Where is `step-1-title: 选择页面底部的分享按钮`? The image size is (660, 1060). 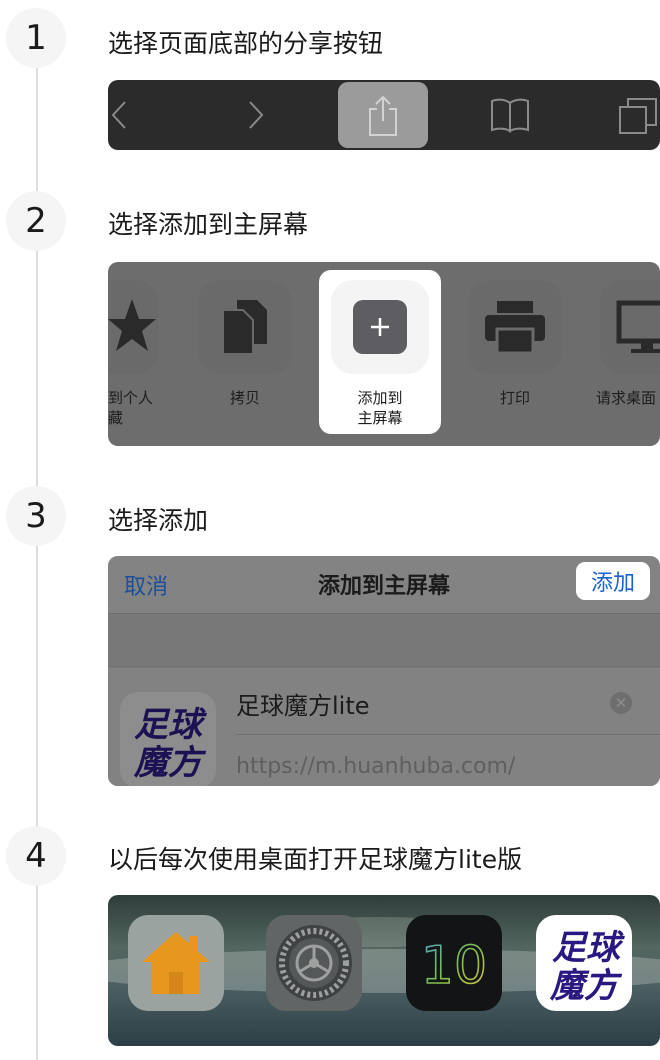 step-1-title: 选择页面底部的分享按钮 is located at coordinates (246, 43).